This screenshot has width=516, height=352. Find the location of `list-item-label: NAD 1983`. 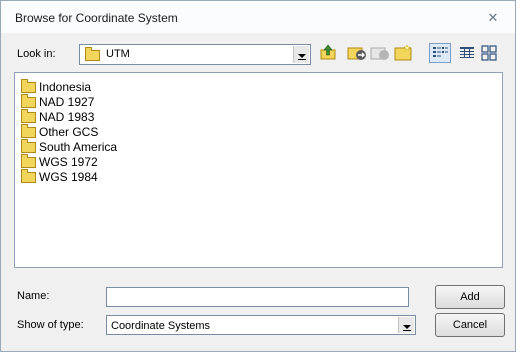

list-item-label: NAD 1983 is located at coordinates (67, 117).